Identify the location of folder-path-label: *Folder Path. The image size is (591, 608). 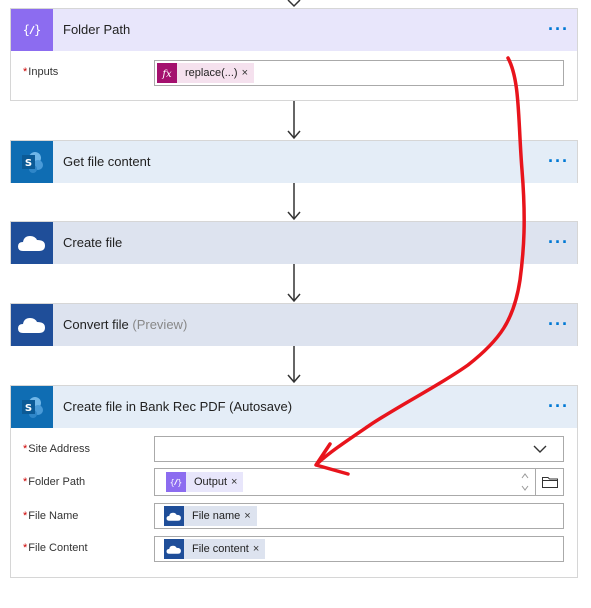
(54, 482).